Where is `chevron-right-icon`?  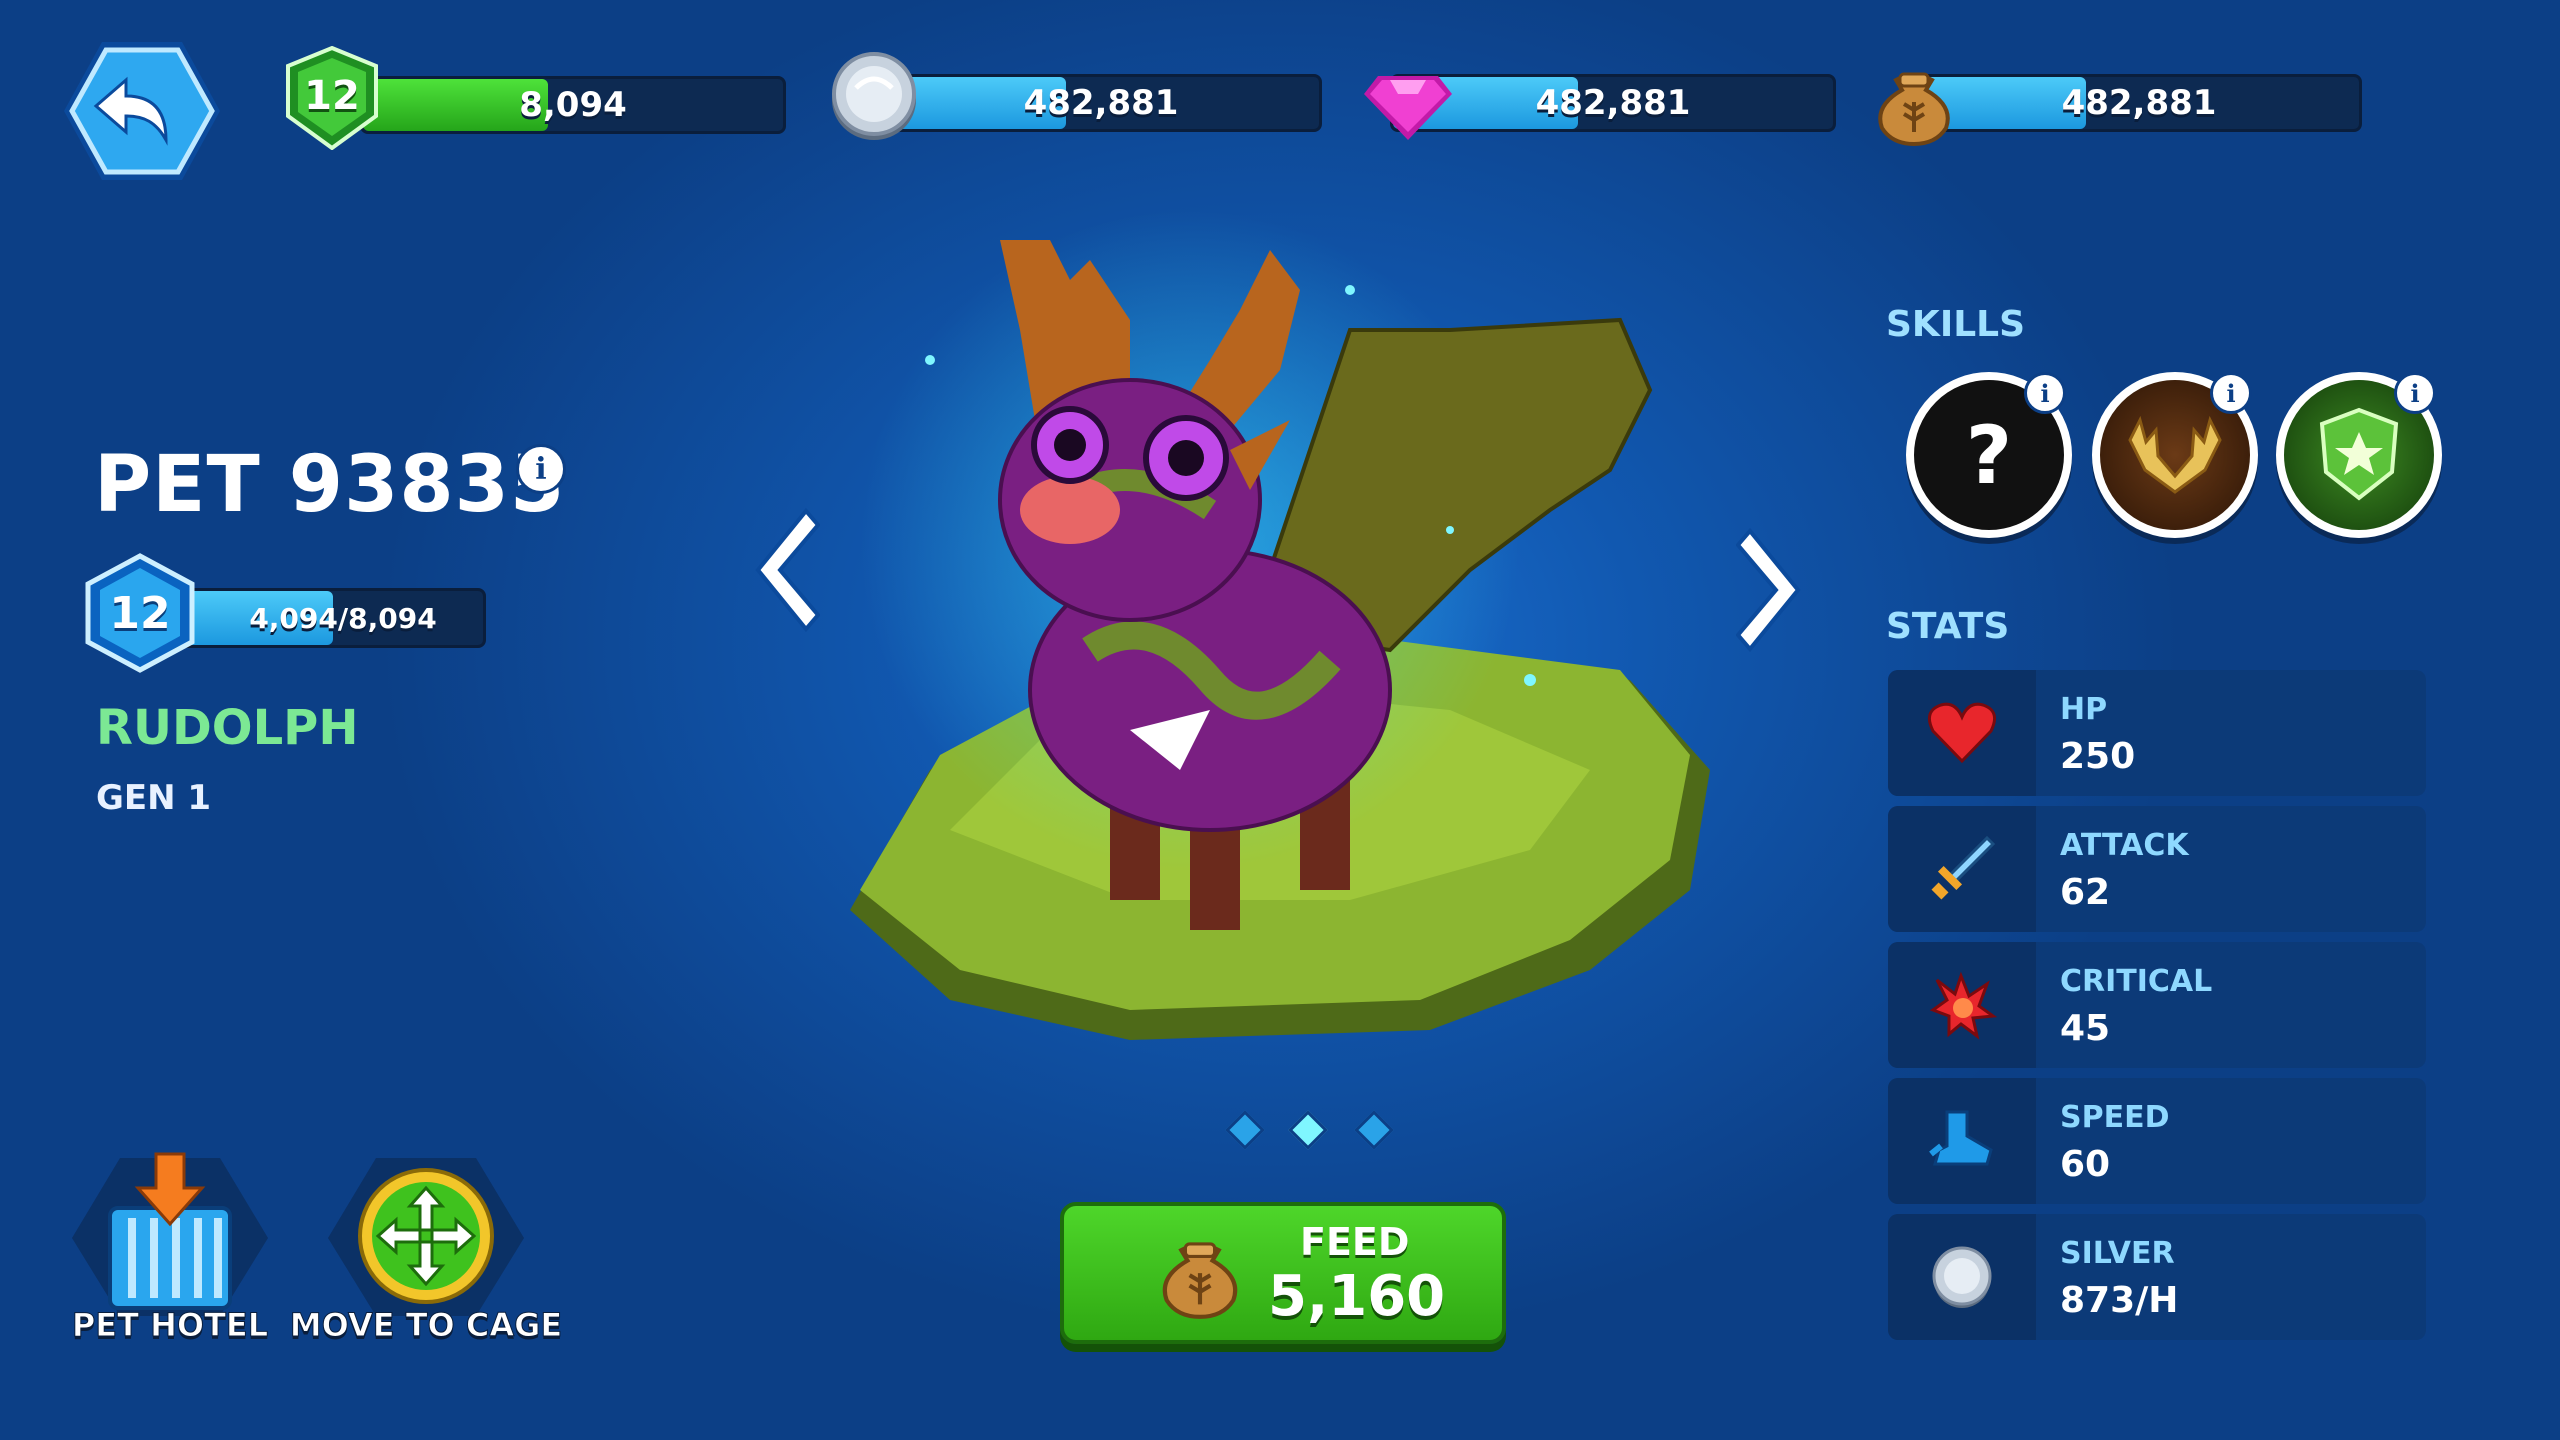
chevron-right-icon is located at coordinates (1768, 590).